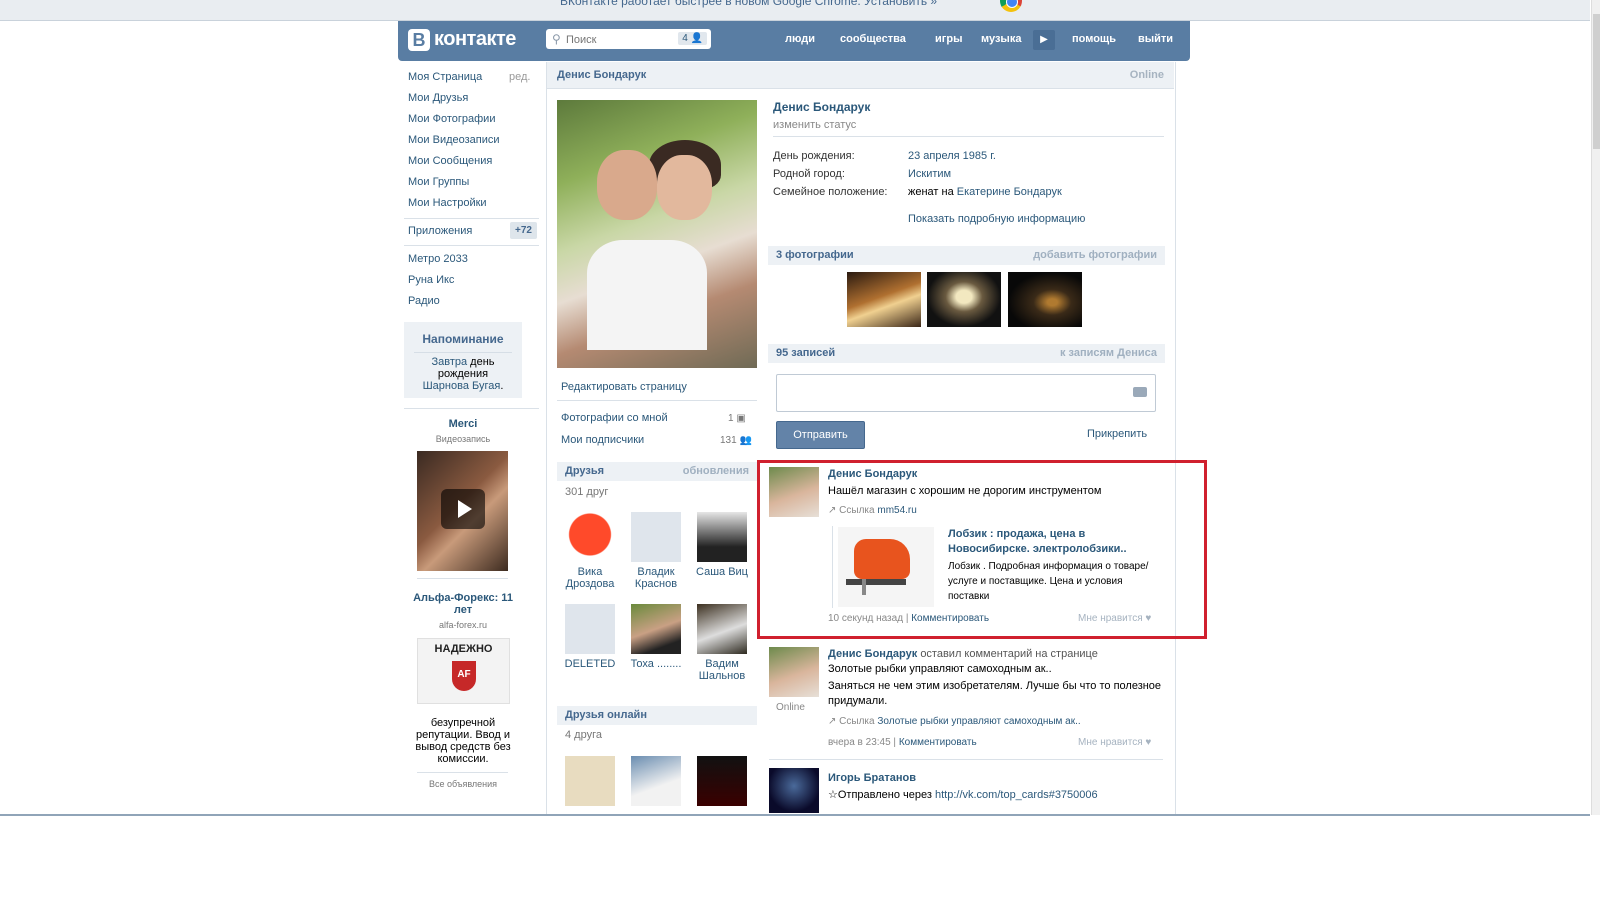 The height and width of the screenshot is (900, 1600). Describe the element at coordinates (865, 618) in the screenshot. I see `post-time: 10 секунд назад` at that location.